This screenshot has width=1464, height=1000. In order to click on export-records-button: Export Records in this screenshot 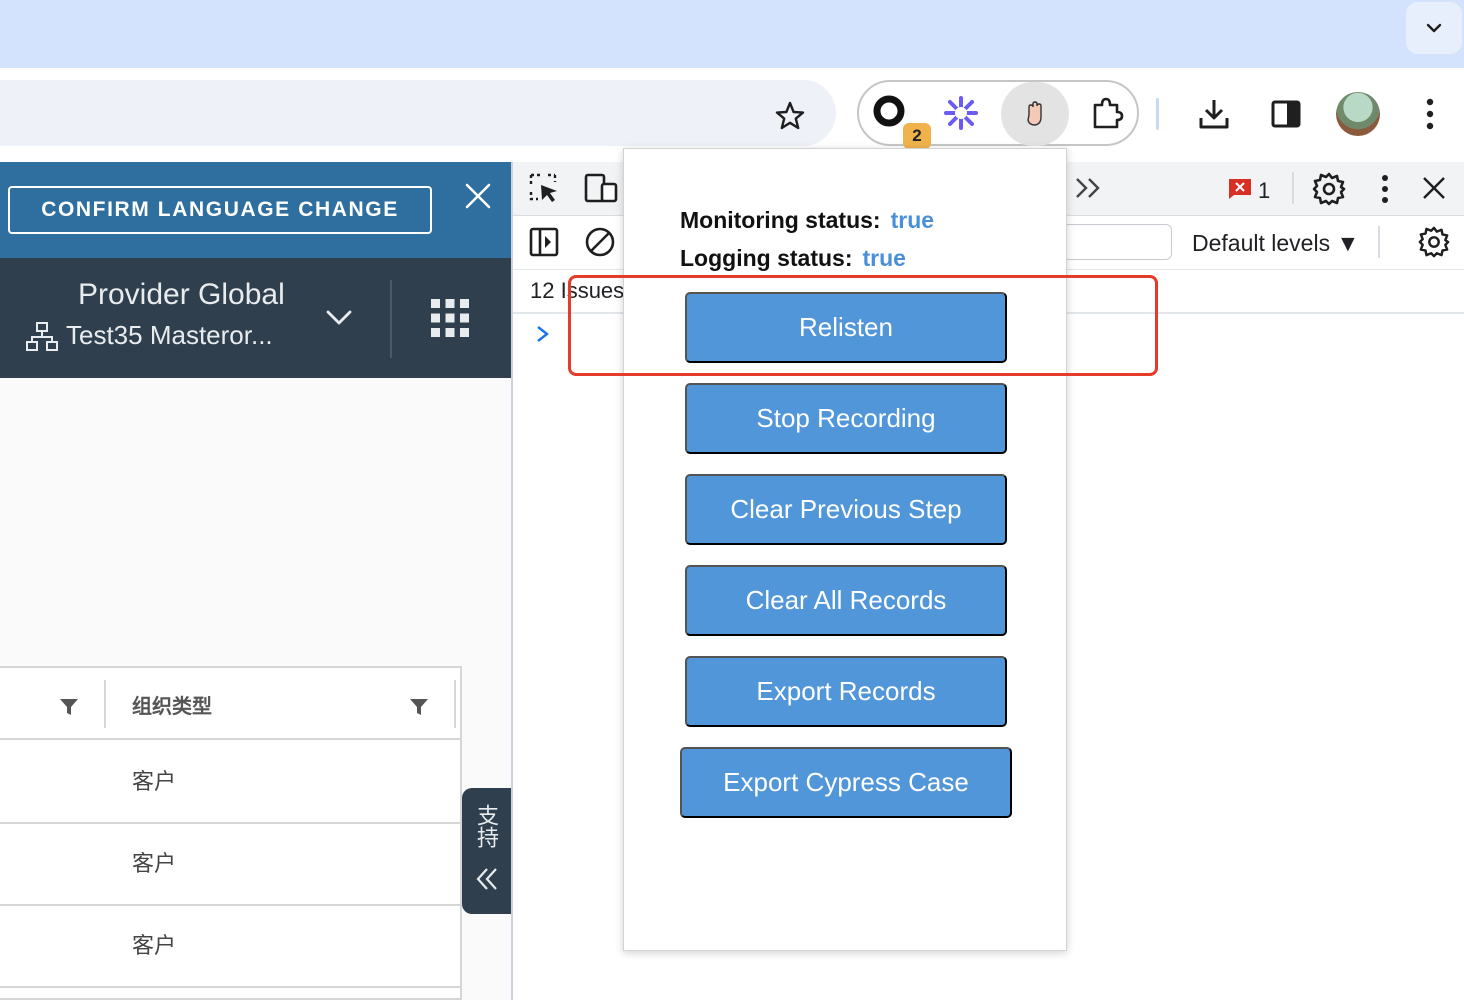, I will do `click(846, 691)`.